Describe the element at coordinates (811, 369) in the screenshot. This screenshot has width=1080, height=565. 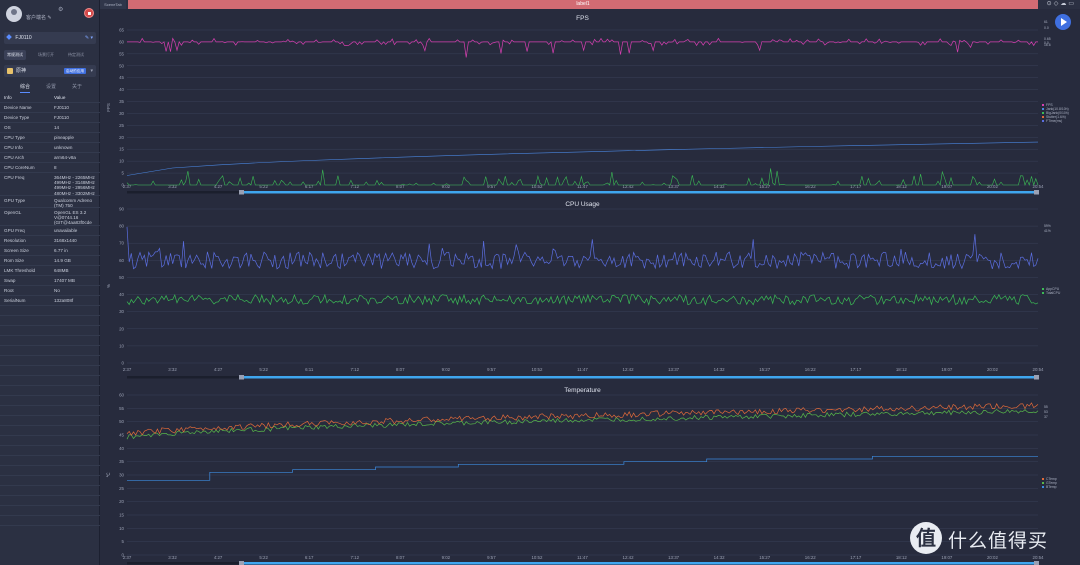
I see `x-tick-label: 16:22` at that location.